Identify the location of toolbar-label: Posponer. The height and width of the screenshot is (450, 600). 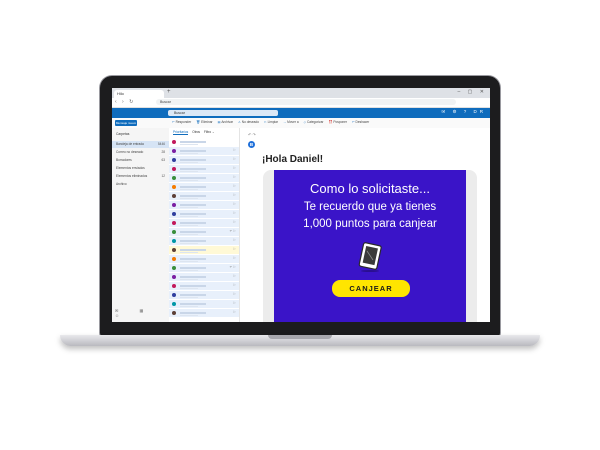
(340, 122).